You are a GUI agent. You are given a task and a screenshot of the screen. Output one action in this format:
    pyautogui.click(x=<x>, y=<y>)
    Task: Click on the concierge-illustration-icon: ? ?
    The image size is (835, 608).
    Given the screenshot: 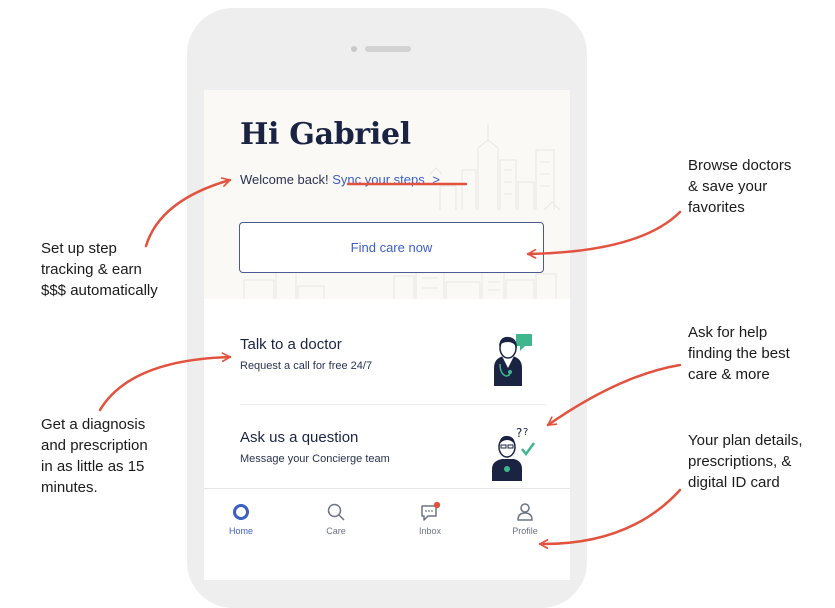 What is the action you would take?
    pyautogui.click(x=514, y=453)
    